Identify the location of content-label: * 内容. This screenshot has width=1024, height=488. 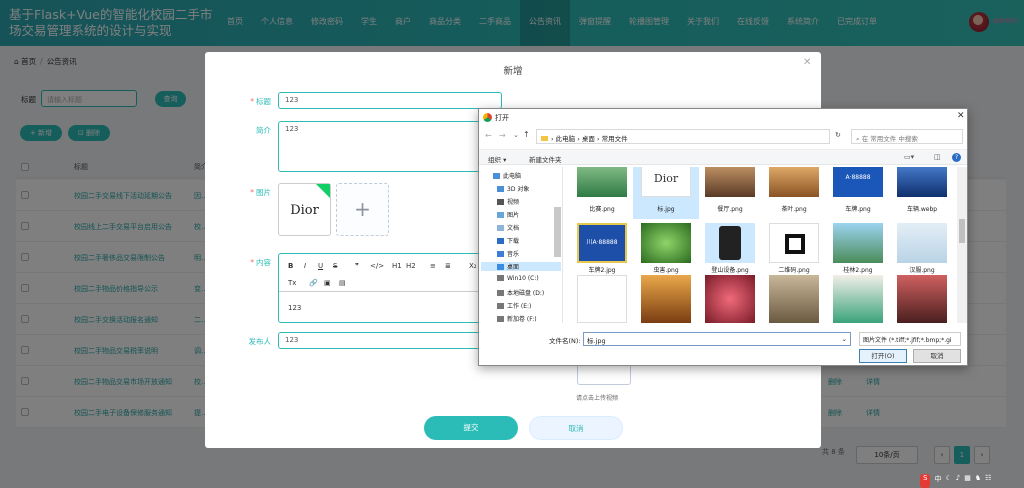
(260, 262).